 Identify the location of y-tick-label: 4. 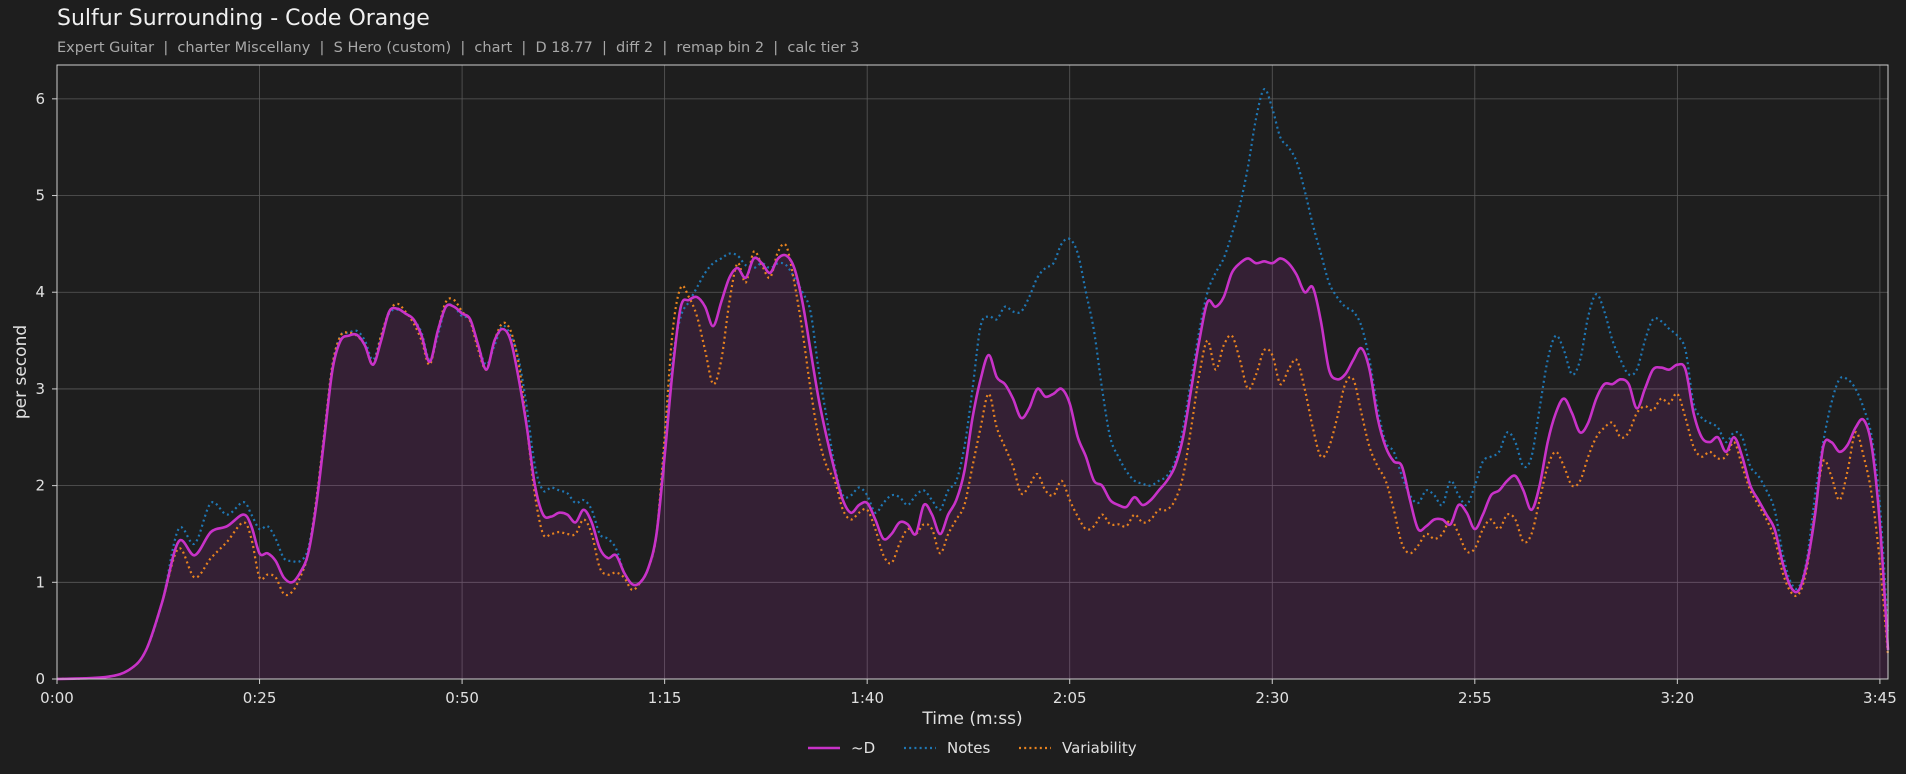
(40, 292).